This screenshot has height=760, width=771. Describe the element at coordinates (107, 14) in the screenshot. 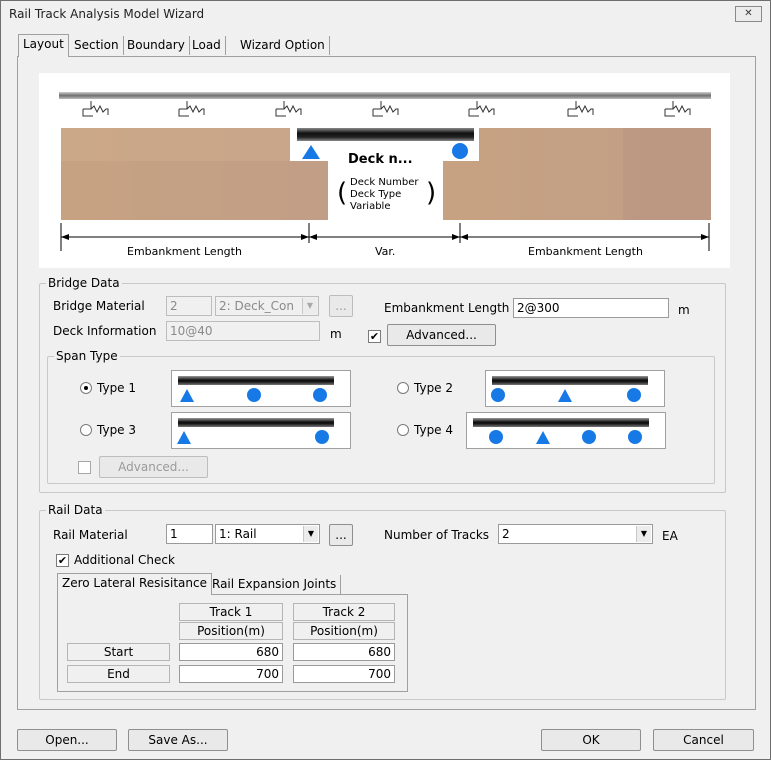

I see `window-title: Rail Track Analysis Model Wizard` at that location.